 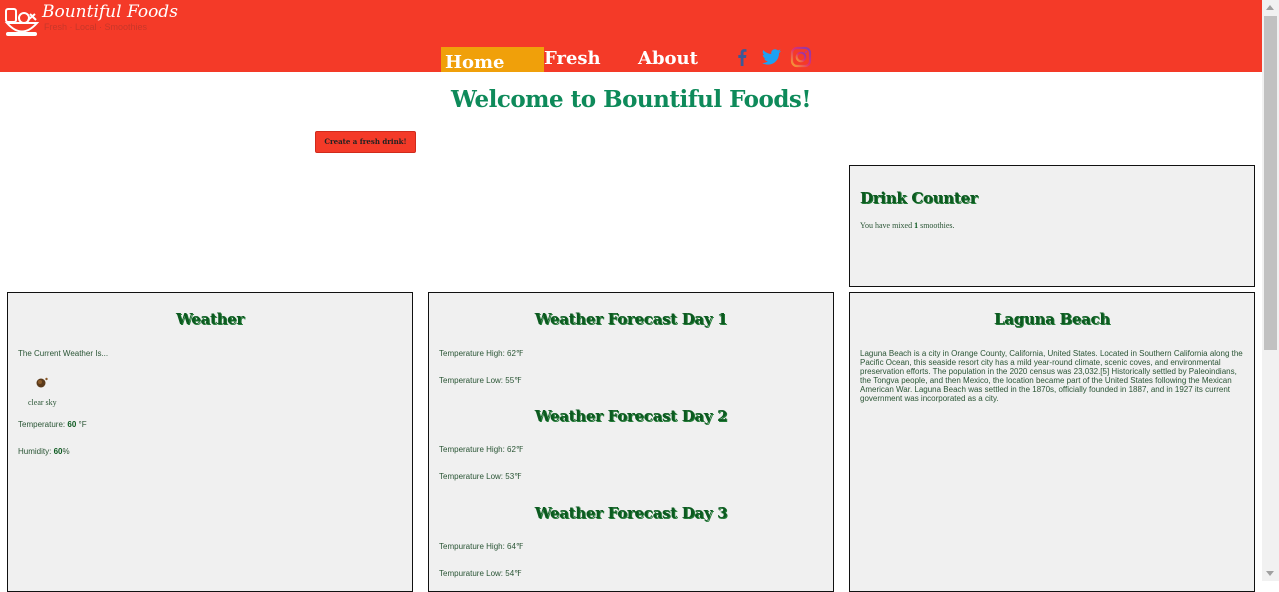 What do you see at coordinates (742, 57) in the screenshot?
I see `facebook-icon` at bounding box center [742, 57].